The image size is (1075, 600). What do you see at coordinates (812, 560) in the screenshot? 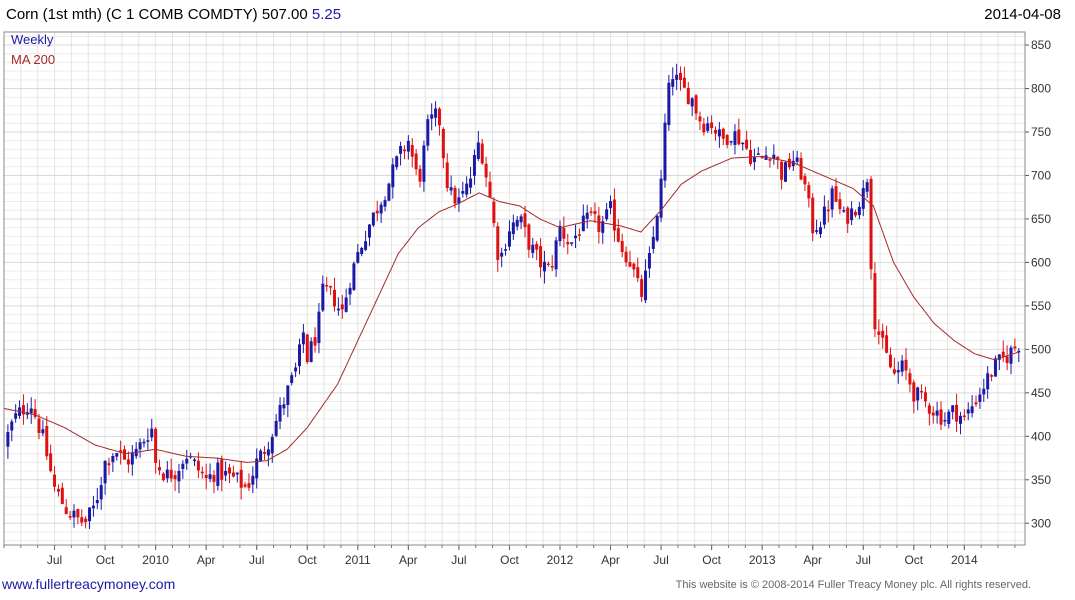
I see `x-tick-label: Apr` at bounding box center [812, 560].